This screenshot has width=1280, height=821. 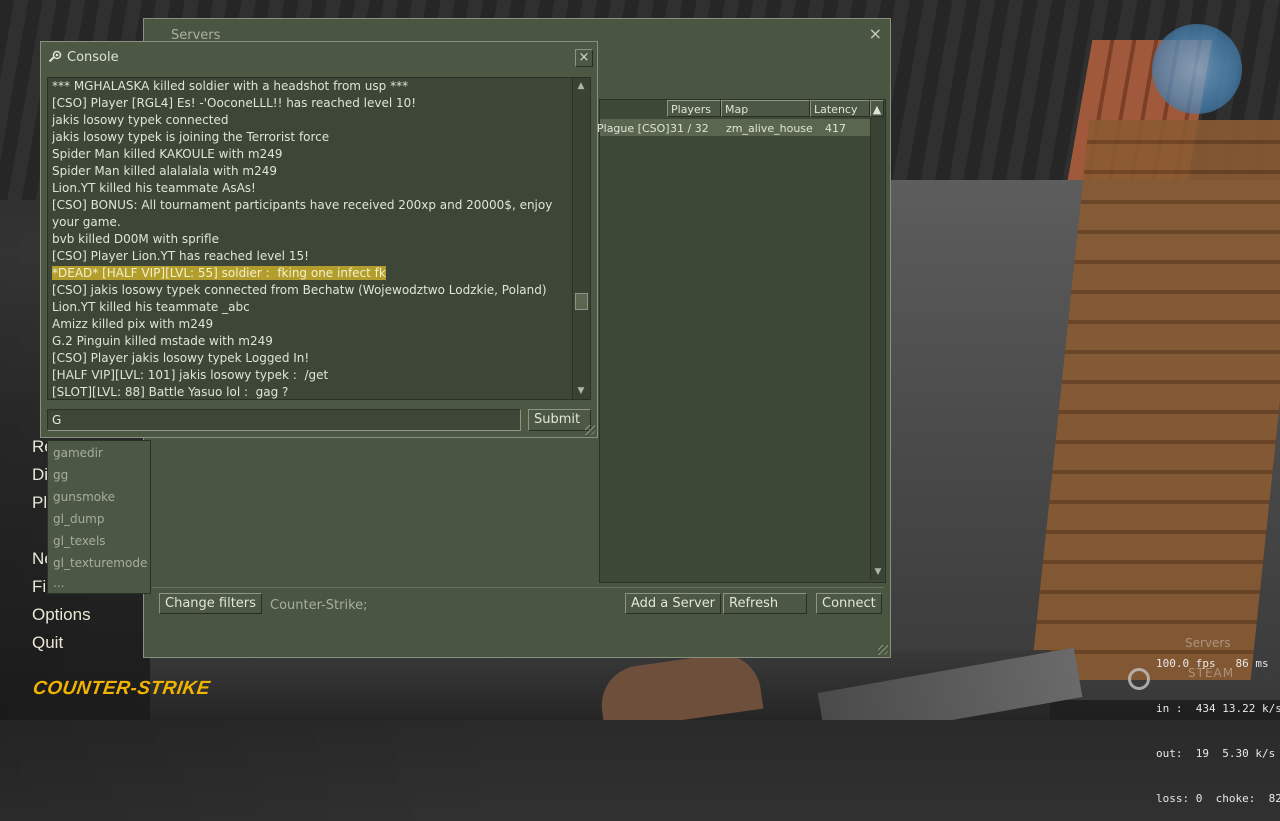 What do you see at coordinates (875, 33) in the screenshot?
I see `servers-close-button: ×` at bounding box center [875, 33].